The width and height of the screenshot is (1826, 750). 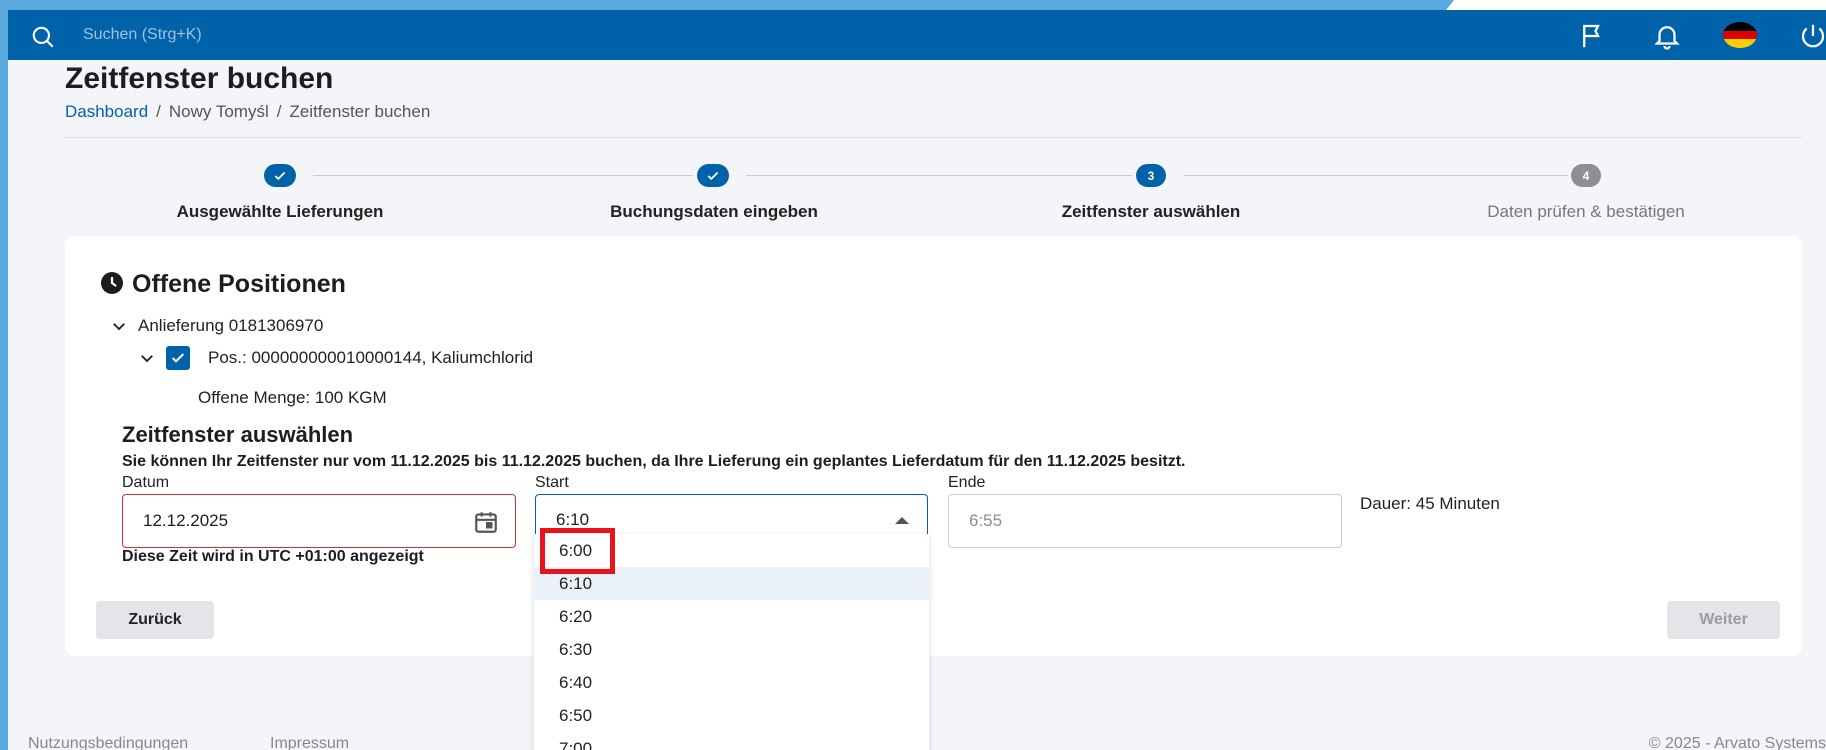 What do you see at coordinates (309, 742) in the screenshot?
I see `footer-imprint-link: Impressum` at bounding box center [309, 742].